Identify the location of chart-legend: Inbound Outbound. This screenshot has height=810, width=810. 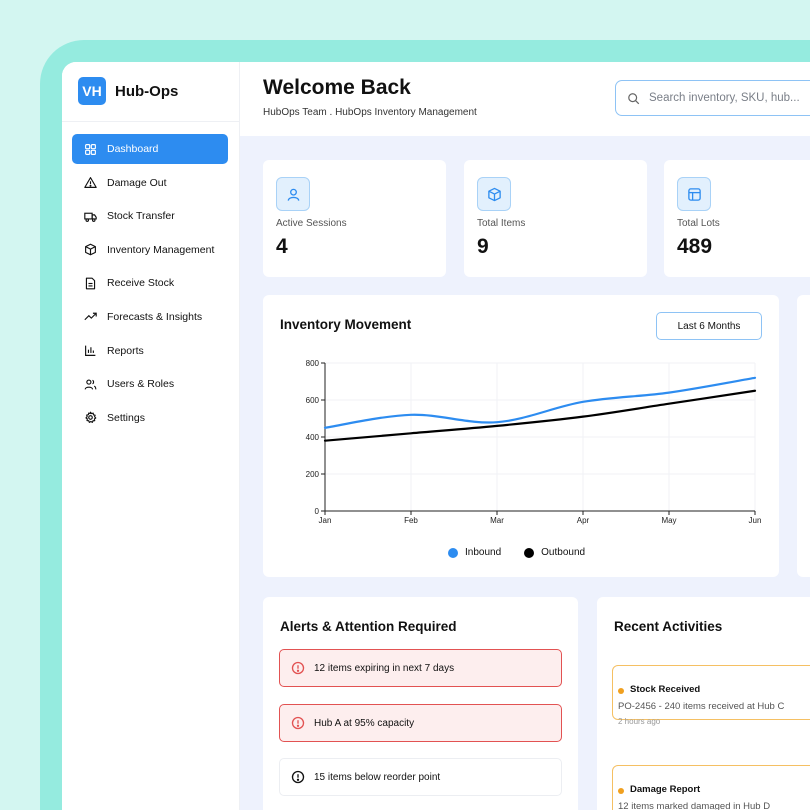
(528, 552).